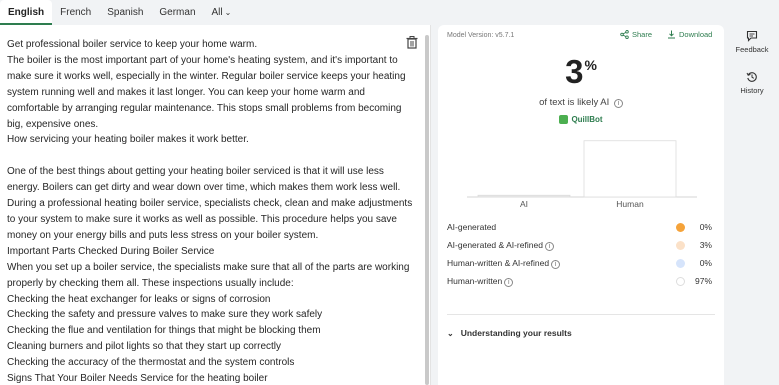  I want to click on download-icon, so click(671, 34).